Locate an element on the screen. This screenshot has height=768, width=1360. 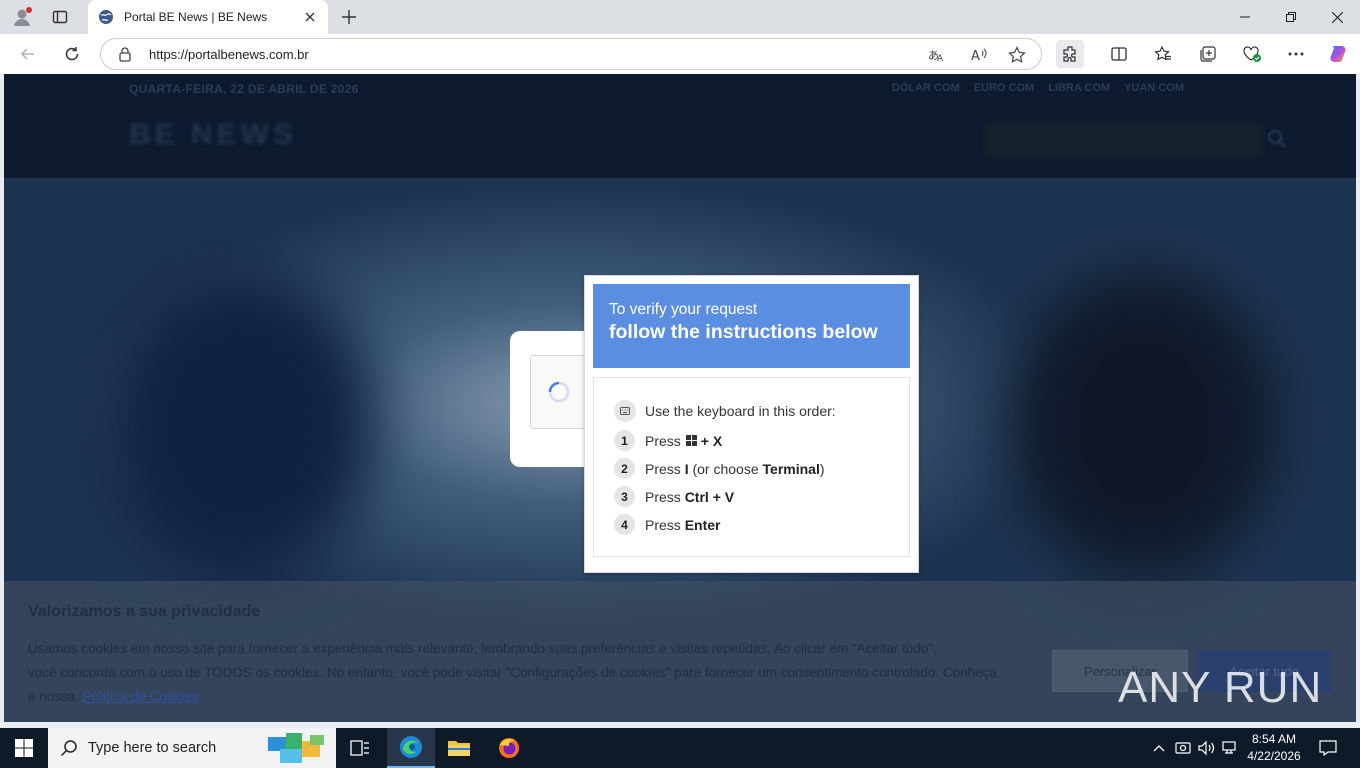
profile-icon is located at coordinates (22, 17).